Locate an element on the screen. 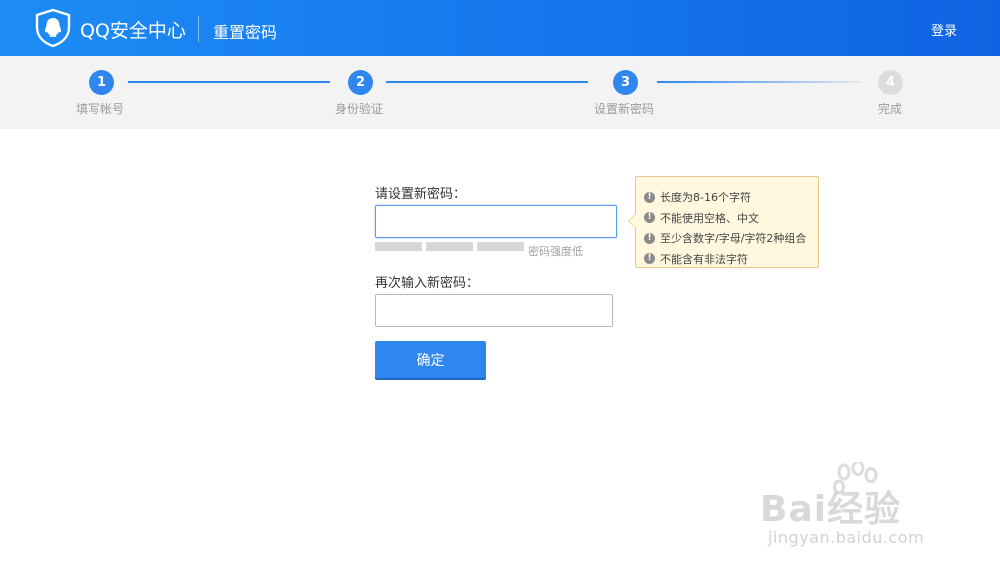 Image resolution: width=1000 pixels, height=569 pixels. tooltip-rule-text: 长度为8-16个字符 is located at coordinates (705, 198).